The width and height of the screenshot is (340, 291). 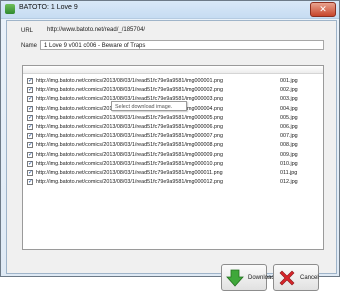 I want to click on file-name: 002.jpg, so click(x=289, y=90).